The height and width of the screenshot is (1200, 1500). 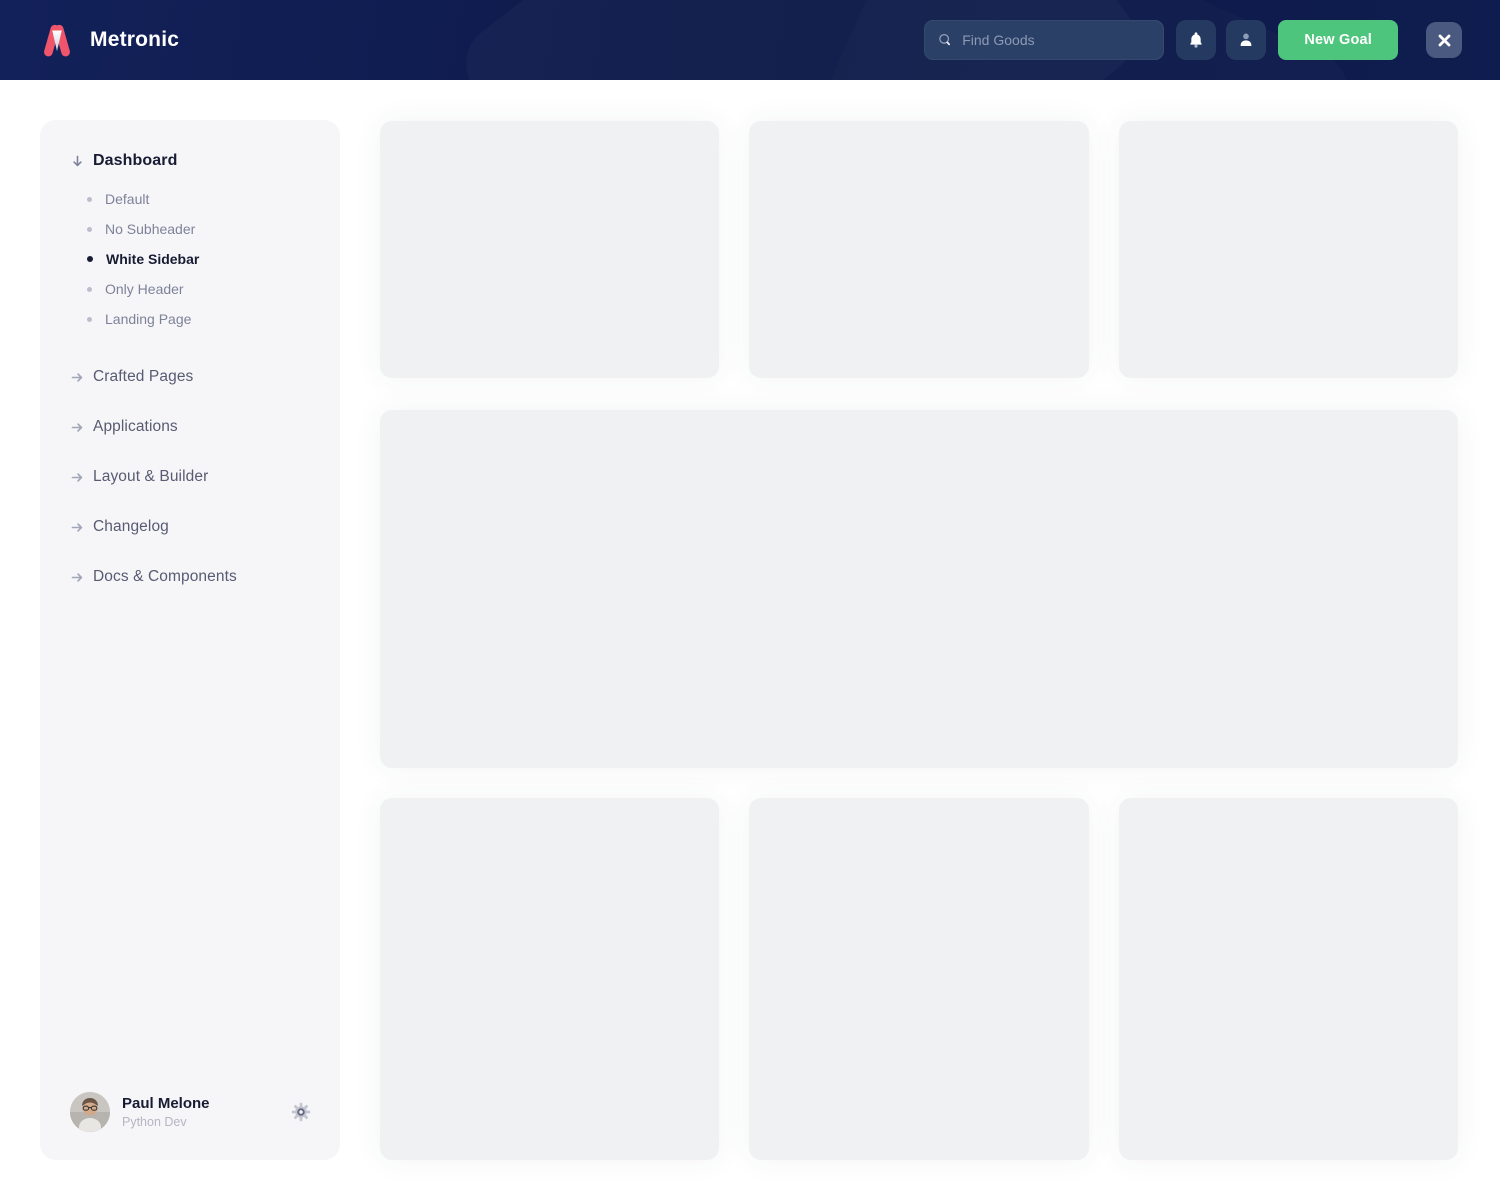 I want to click on sidebar-item-label: Dashboard, so click(x=135, y=160).